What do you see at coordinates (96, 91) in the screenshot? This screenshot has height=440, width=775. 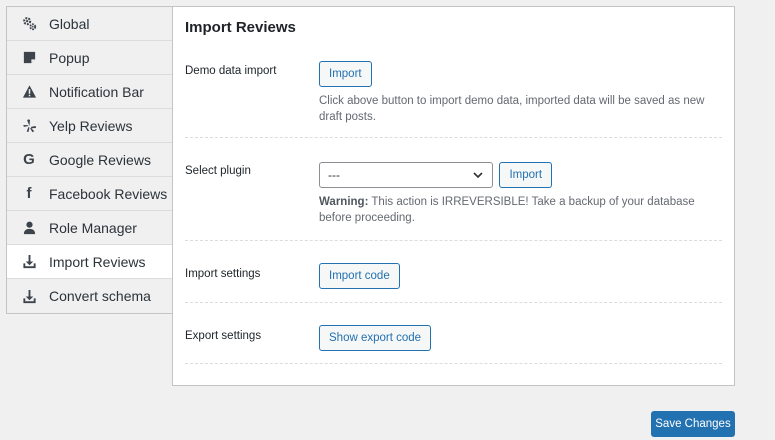 I see `sidebar-item-label: Notification Bar` at bounding box center [96, 91].